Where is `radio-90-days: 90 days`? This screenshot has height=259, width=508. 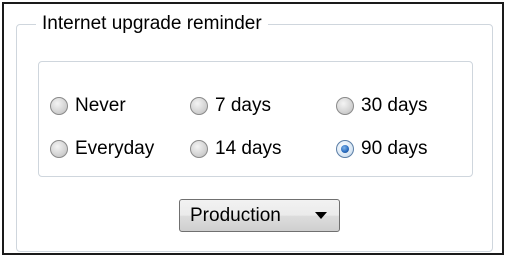
radio-90-days: 90 days is located at coordinates (382, 149).